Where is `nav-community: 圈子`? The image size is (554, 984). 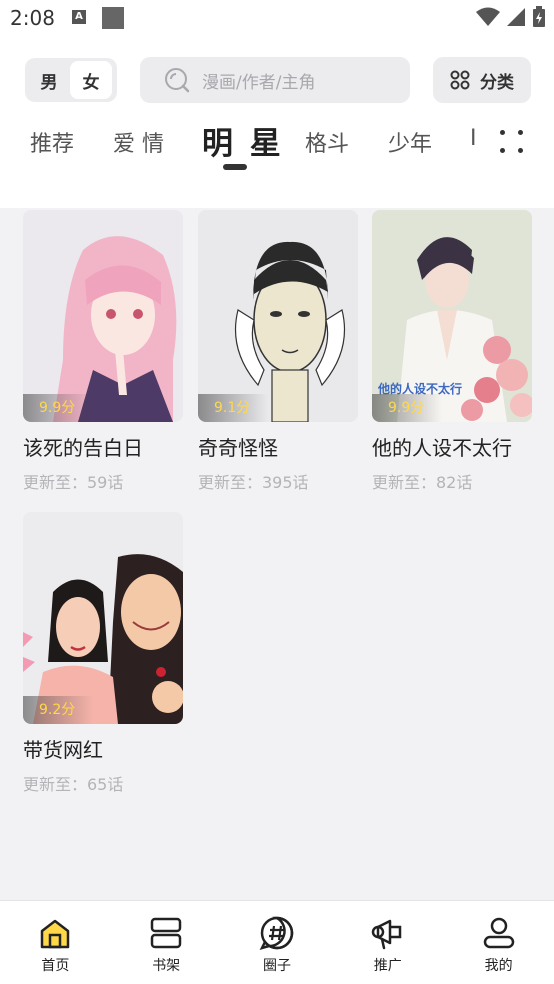
nav-community: 圈子 is located at coordinates (277, 942).